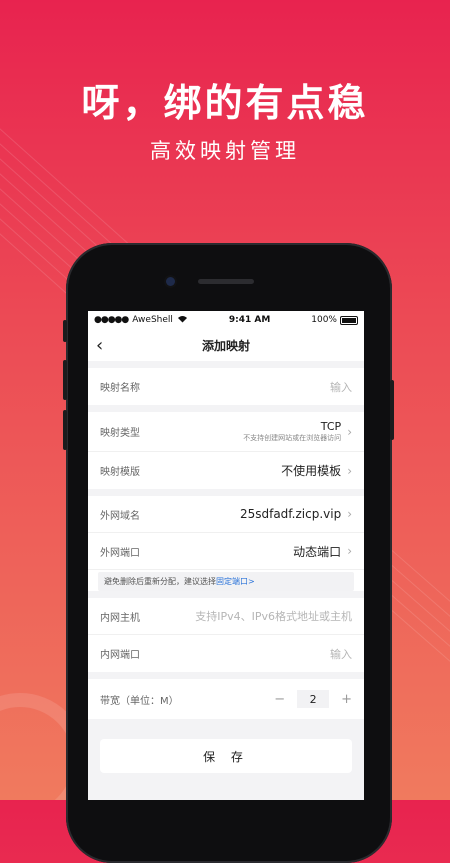 The height and width of the screenshot is (863, 450). I want to click on port-tip: 避免删除后重新分配，建议选择固定端口>, so click(226, 581).